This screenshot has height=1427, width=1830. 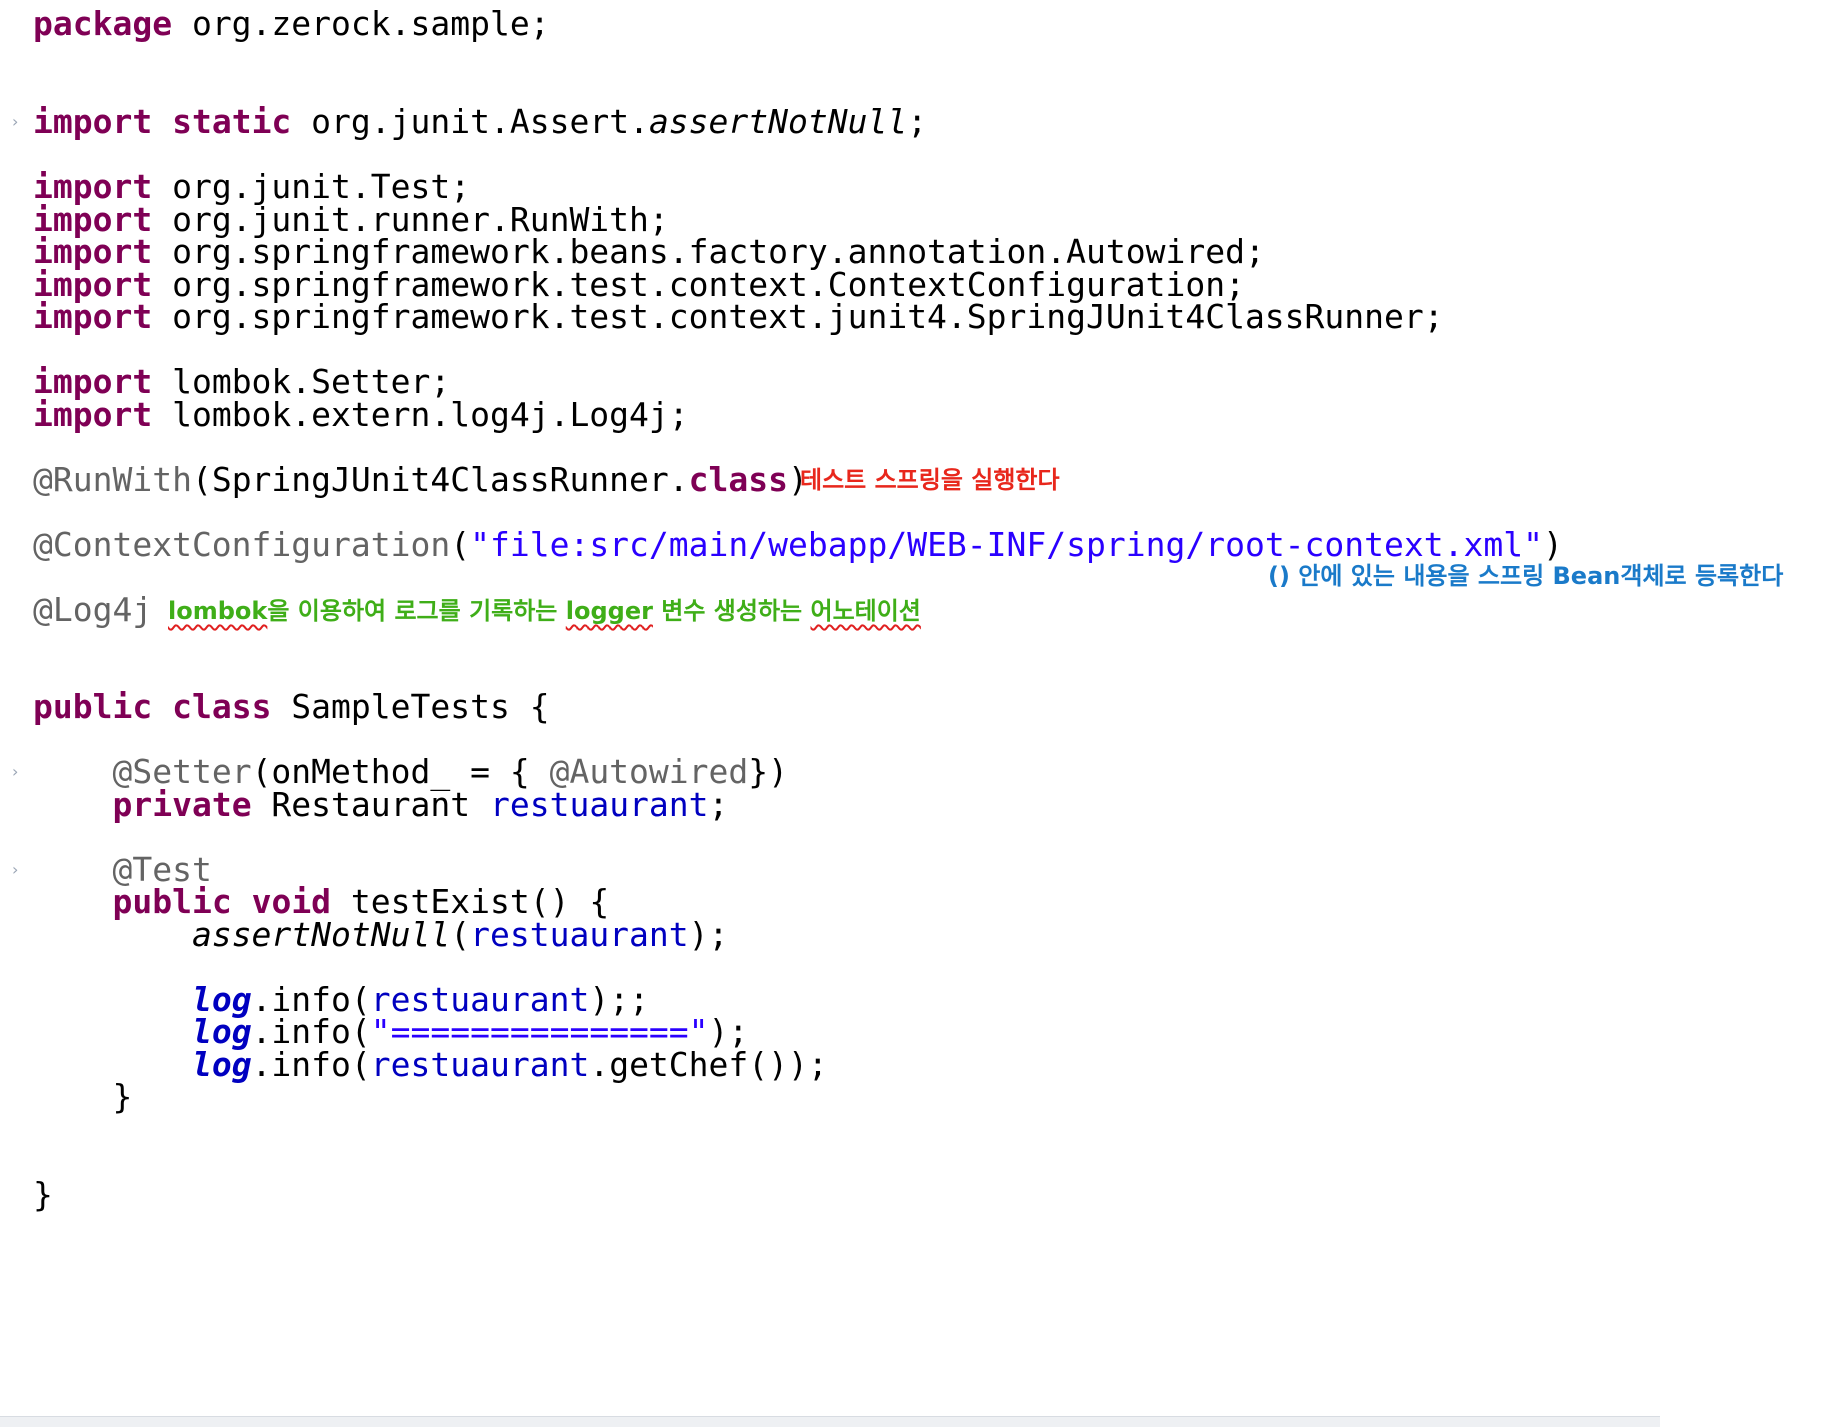 I want to click on log-info-line: log.info(restuaurant.getChef());, so click(x=509, y=1064).